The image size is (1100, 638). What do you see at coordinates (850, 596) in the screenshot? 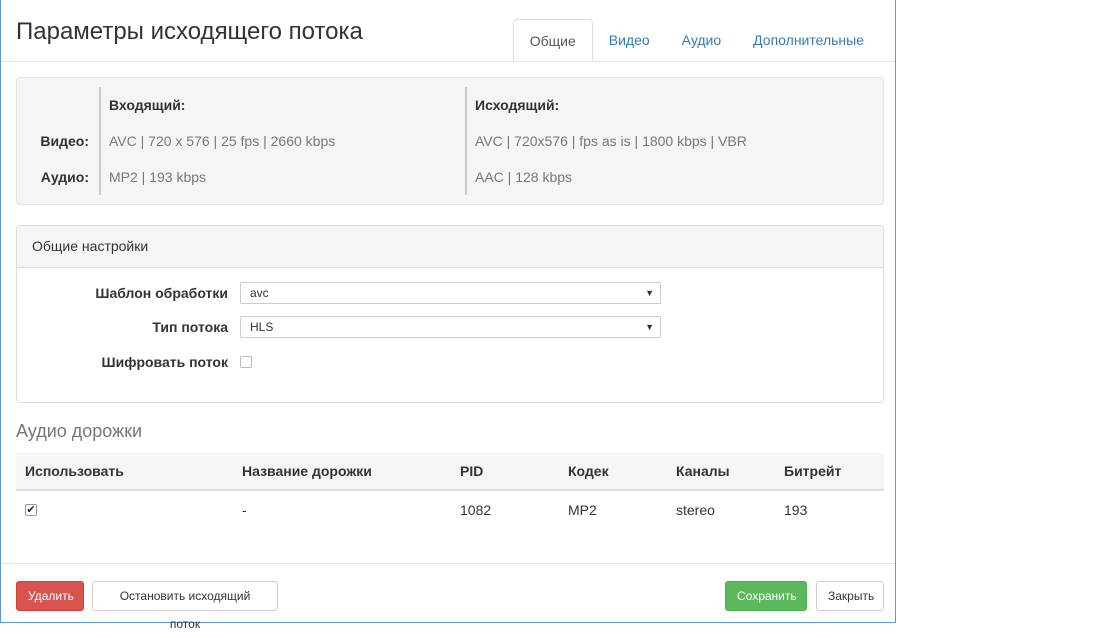
I see `close-button: Закрыть` at bounding box center [850, 596].